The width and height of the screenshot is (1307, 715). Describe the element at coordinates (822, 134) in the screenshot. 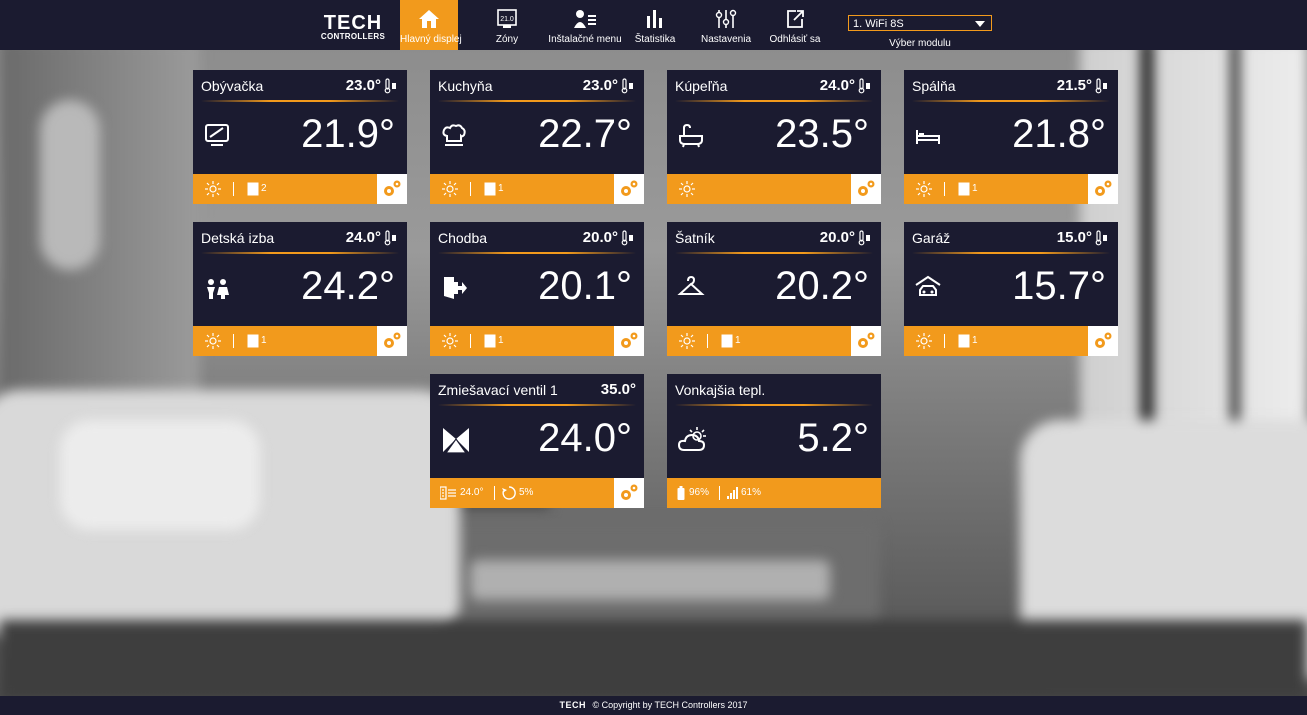

I see `zone-current-temp: 23.5°` at that location.